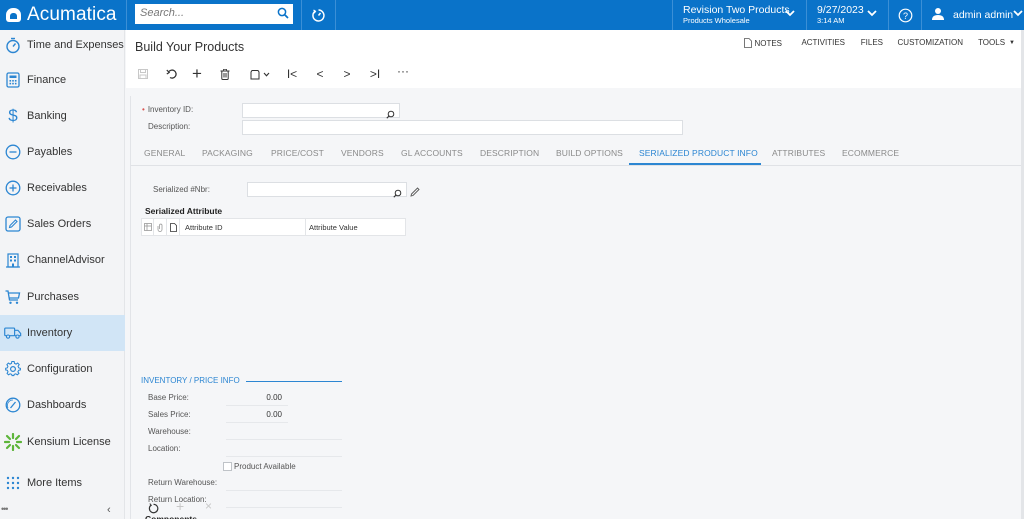 The height and width of the screenshot is (519, 1024). Describe the element at coordinates (265, 466) in the screenshot. I see `product-available-label: Product Available` at that location.